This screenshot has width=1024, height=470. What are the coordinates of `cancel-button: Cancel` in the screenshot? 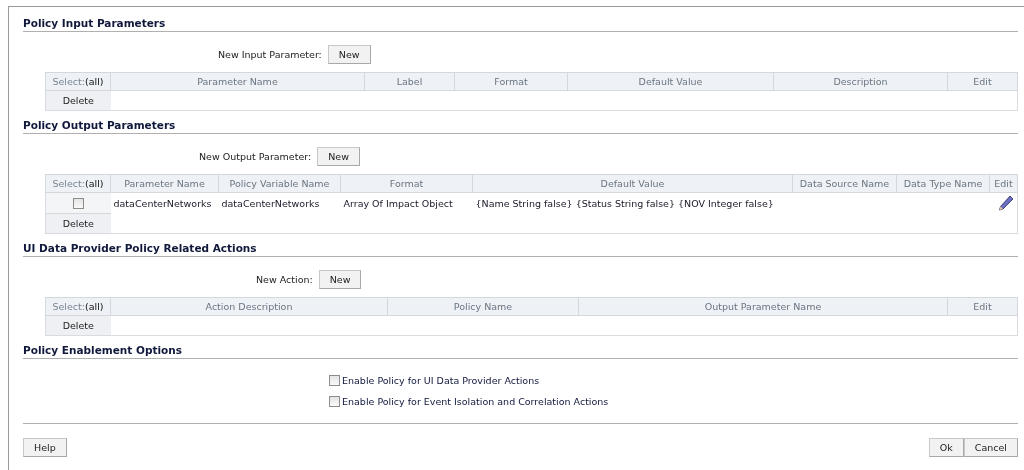 It's located at (990, 447).